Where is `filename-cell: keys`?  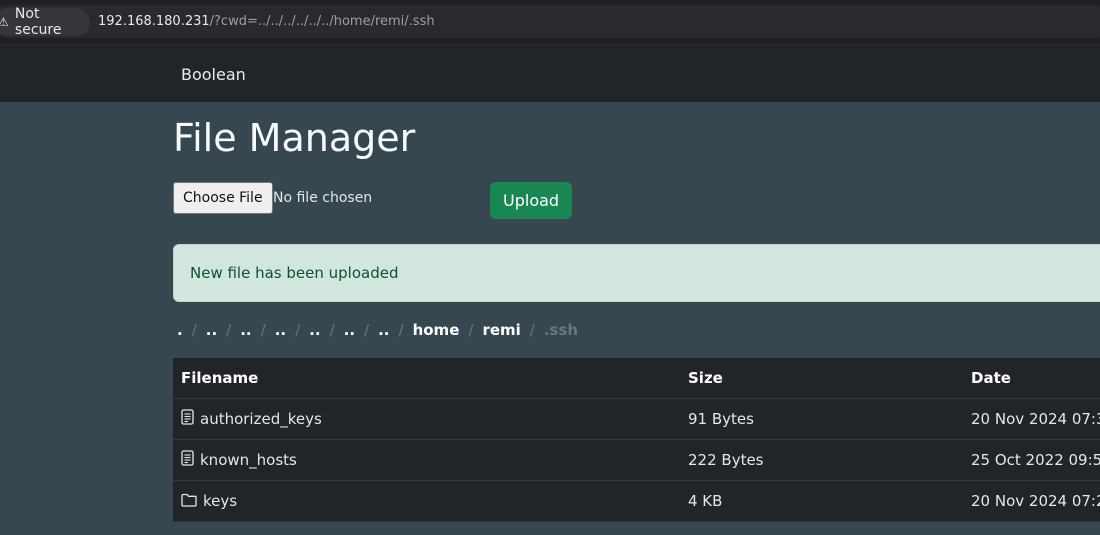
filename-cell: keys is located at coordinates (209, 501).